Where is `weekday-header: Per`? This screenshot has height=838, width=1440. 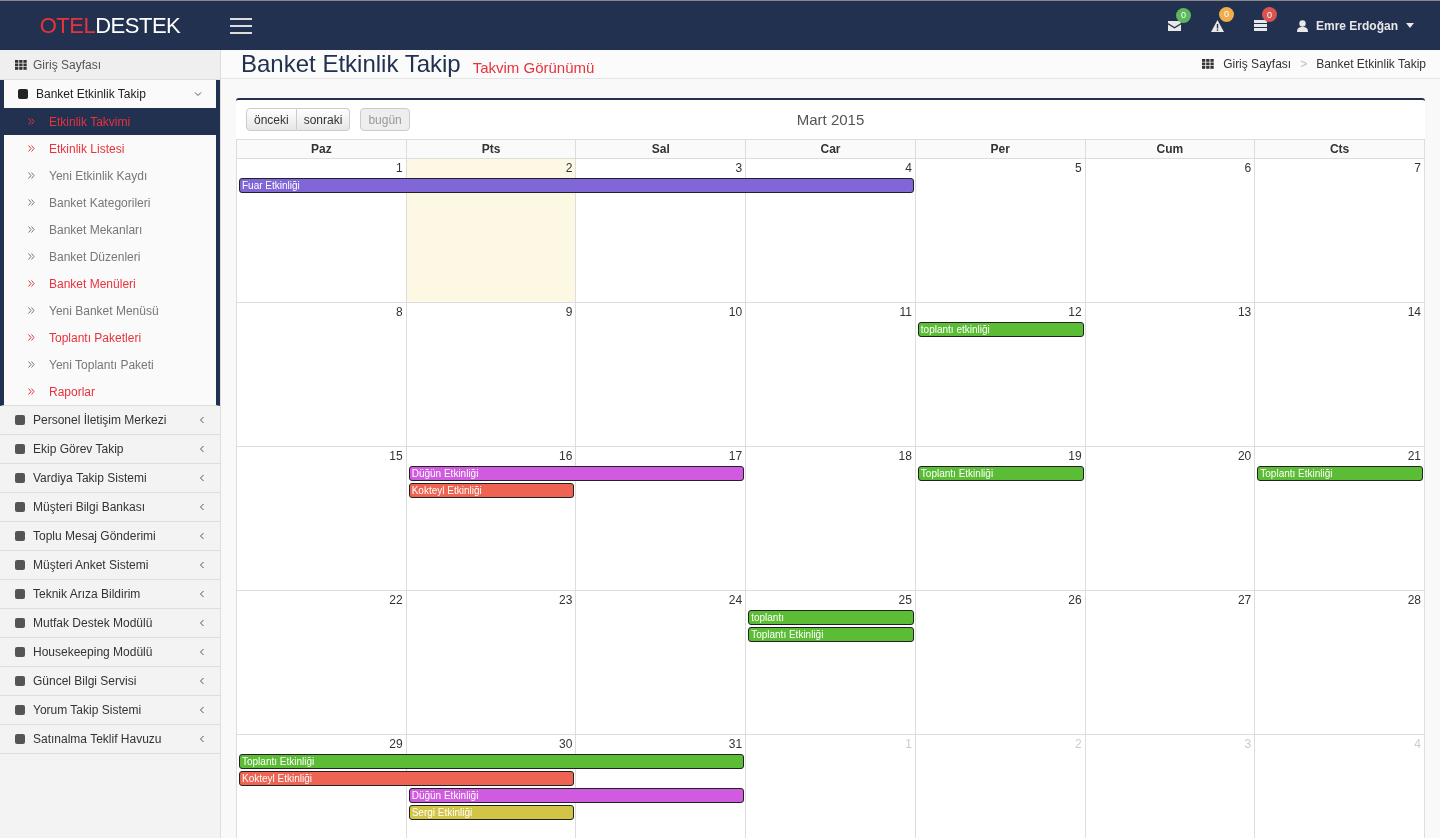
weekday-header: Per is located at coordinates (1000, 148).